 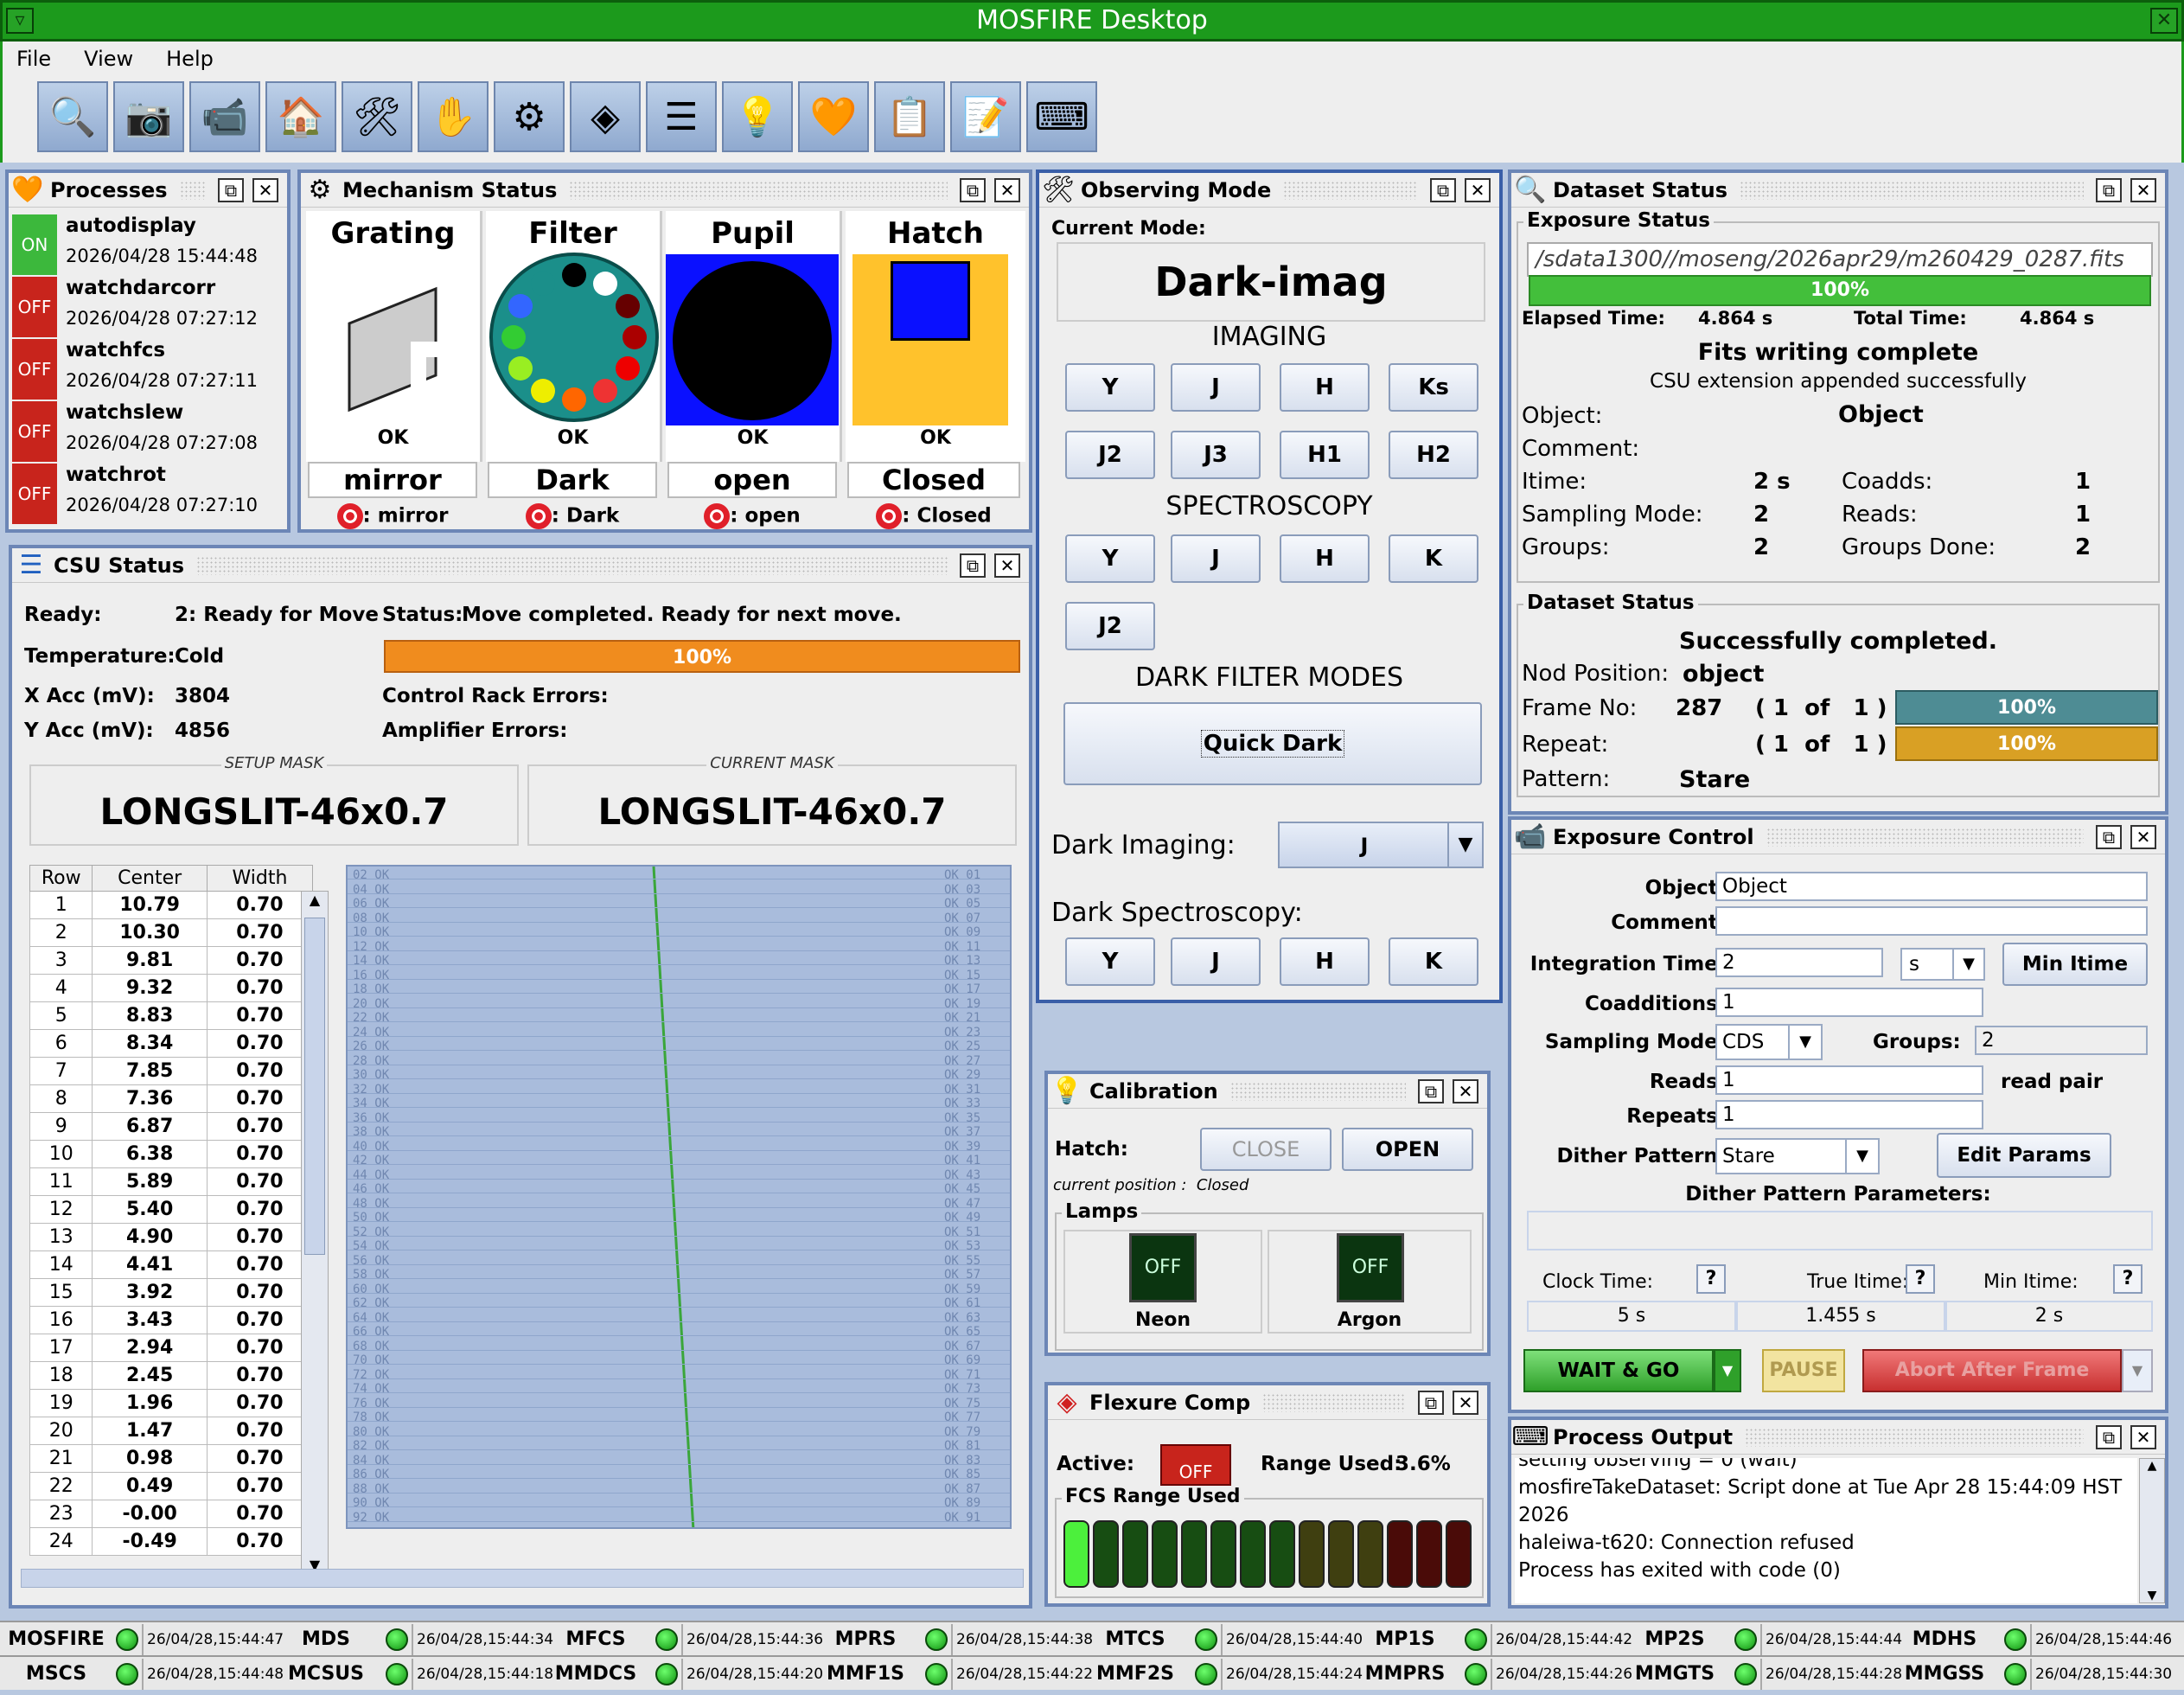 What do you see at coordinates (172, 933) in the screenshot?
I see `table-row: 2 10.30 0.70` at bounding box center [172, 933].